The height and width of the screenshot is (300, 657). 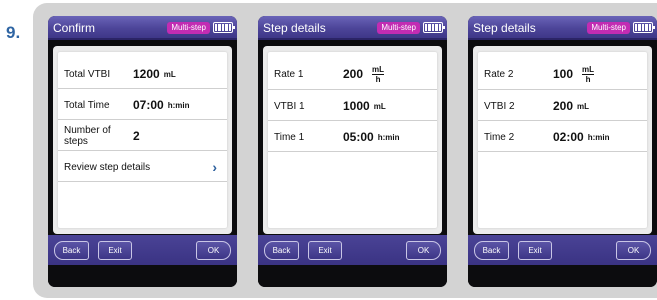 I want to click on time-row: Time 2 02:00 h:min, so click(x=562, y=137).